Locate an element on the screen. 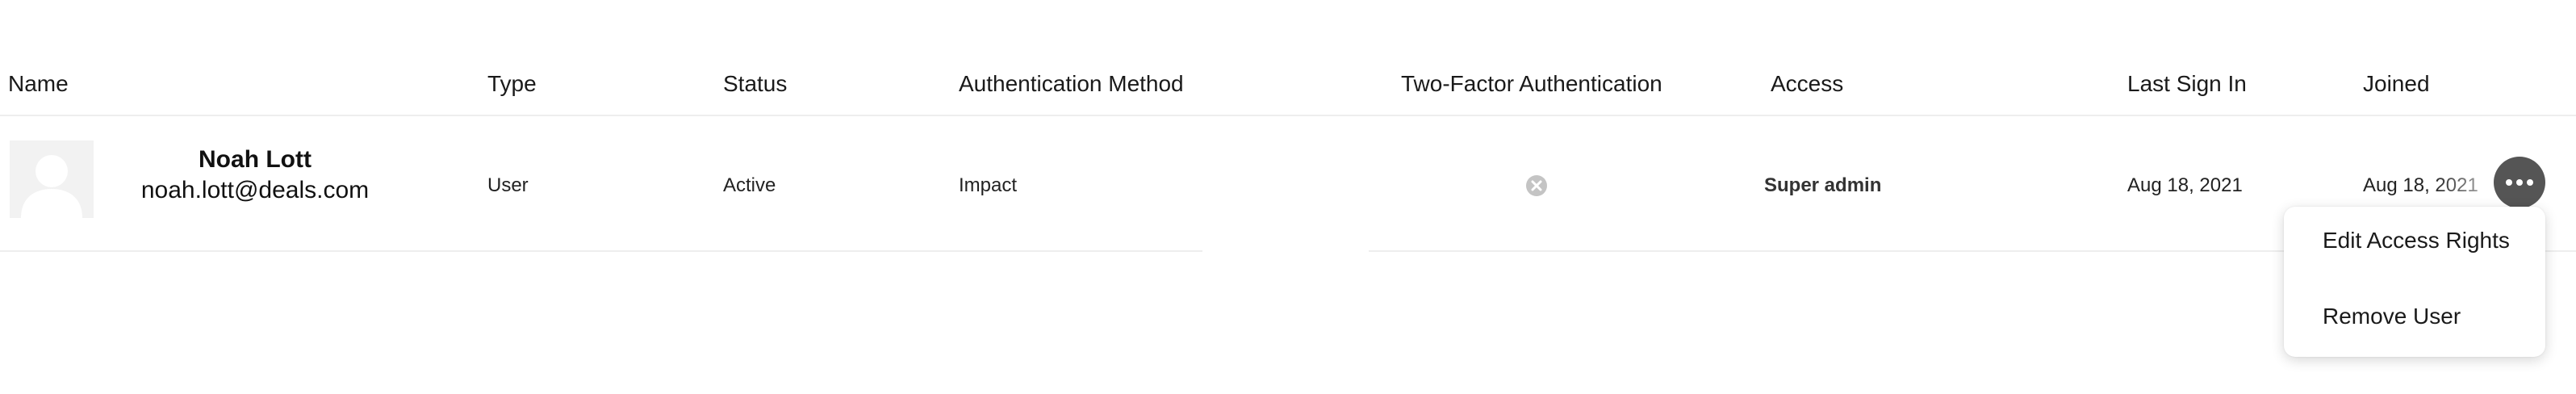 This screenshot has height=394, width=2576. cell-type: User is located at coordinates (508, 185).